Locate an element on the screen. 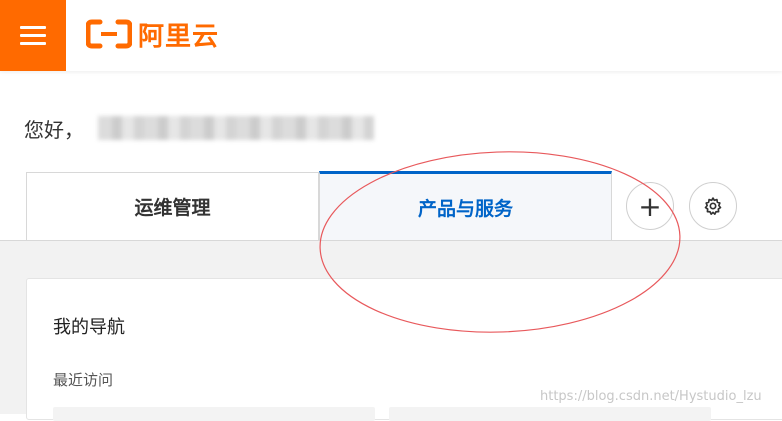 Image resolution: width=782 pixels, height=421 pixels. redacted-username is located at coordinates (236, 128).